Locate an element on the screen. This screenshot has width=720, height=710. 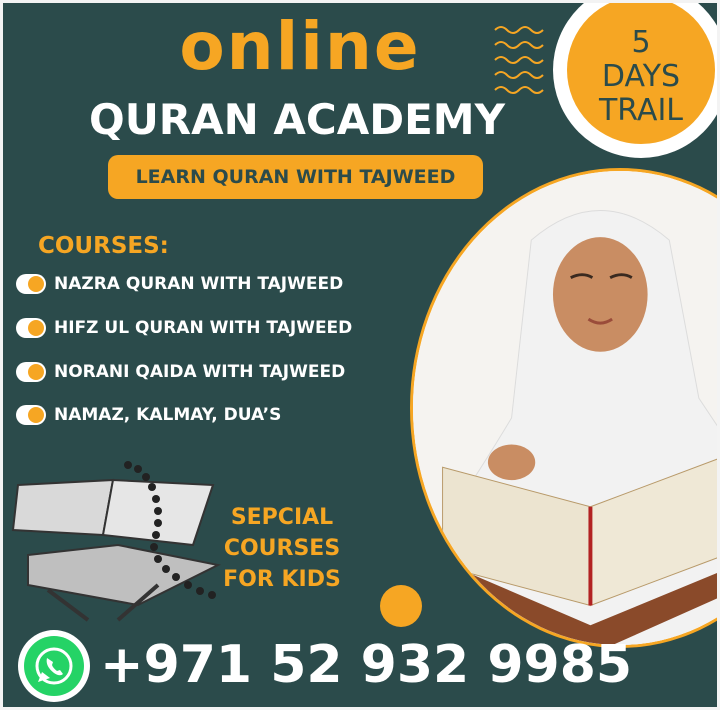
course-item: NAZRA QURAN WITH TAJWEED is located at coordinates (179, 284).